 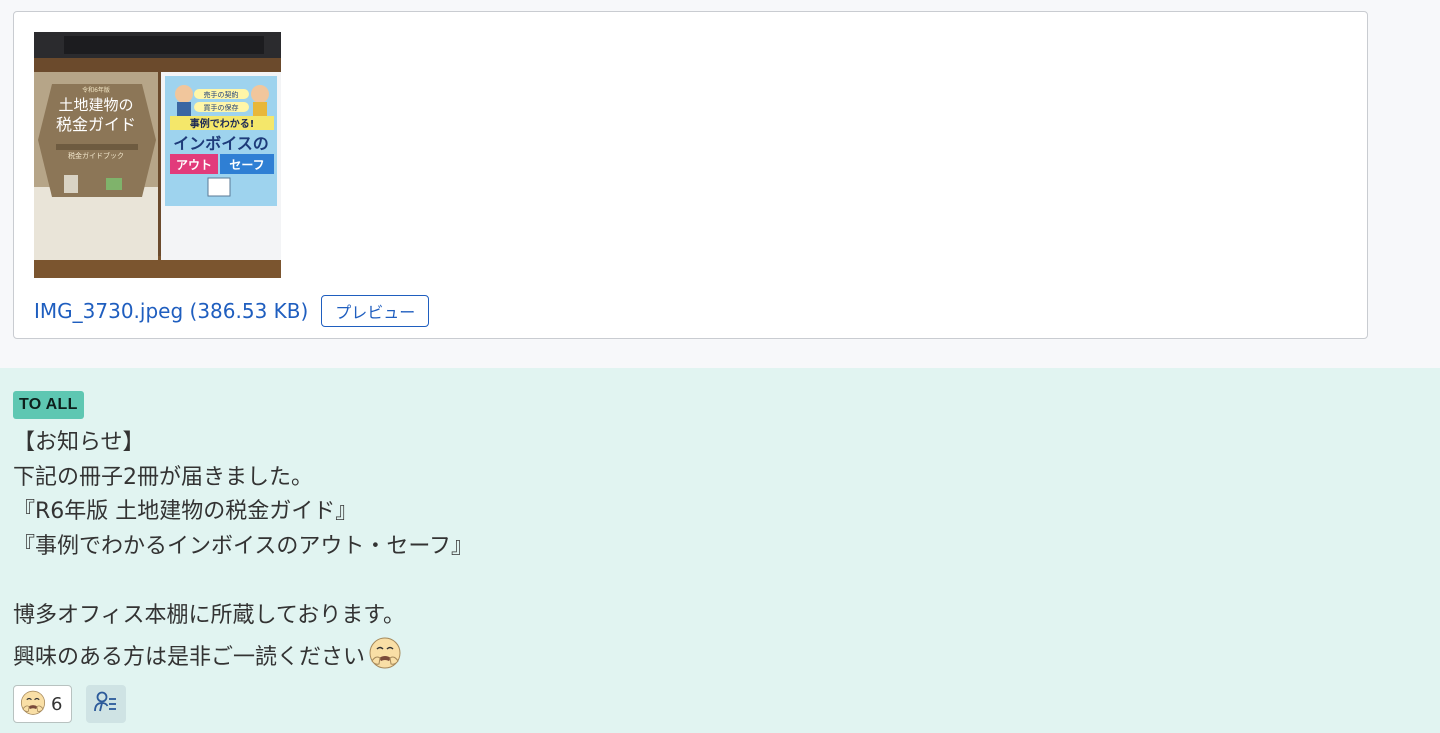 I want to click on readers-list-icon, so click(x=106, y=704).